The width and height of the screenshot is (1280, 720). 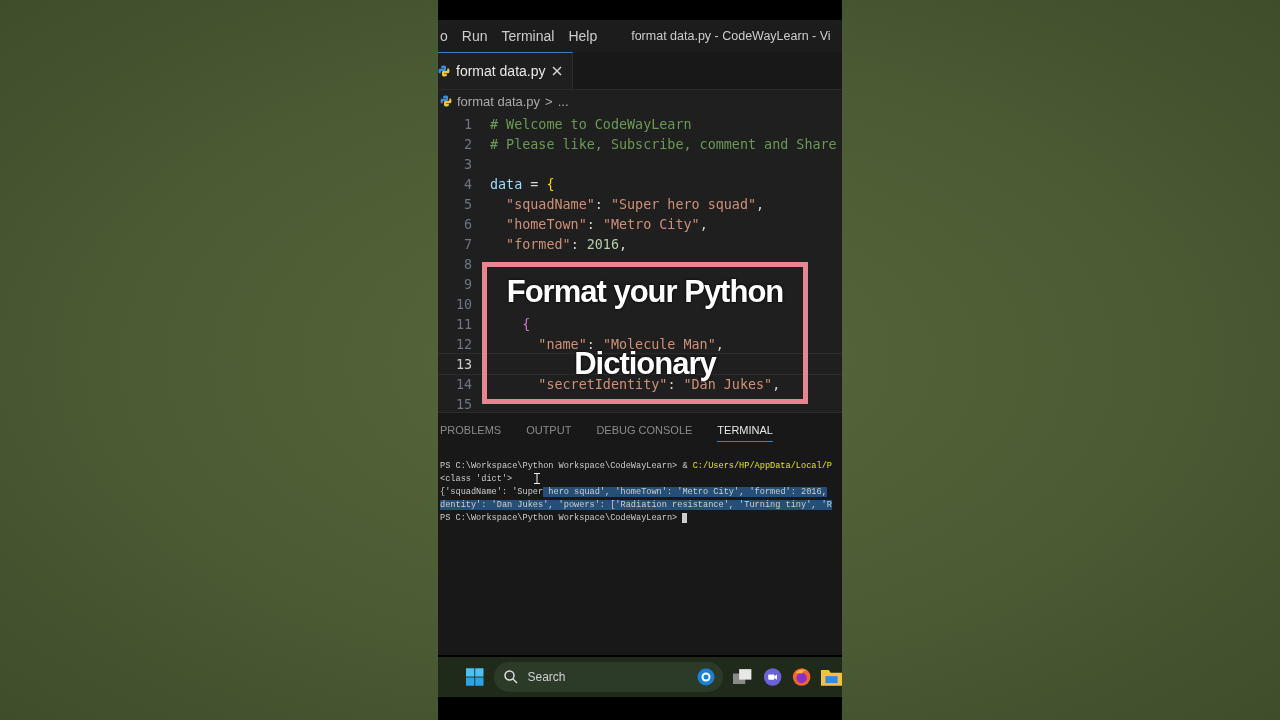 What do you see at coordinates (566, 244) in the screenshot?
I see `code-line: "formed": 2016,` at bounding box center [566, 244].